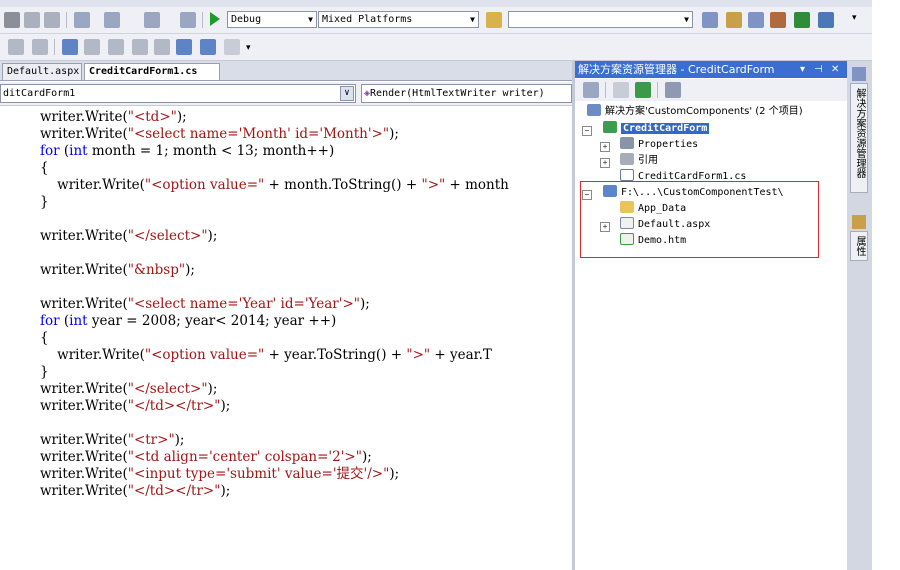 The height and width of the screenshot is (570, 900). What do you see at coordinates (591, 90) in the screenshot?
I see `properties-icon` at bounding box center [591, 90].